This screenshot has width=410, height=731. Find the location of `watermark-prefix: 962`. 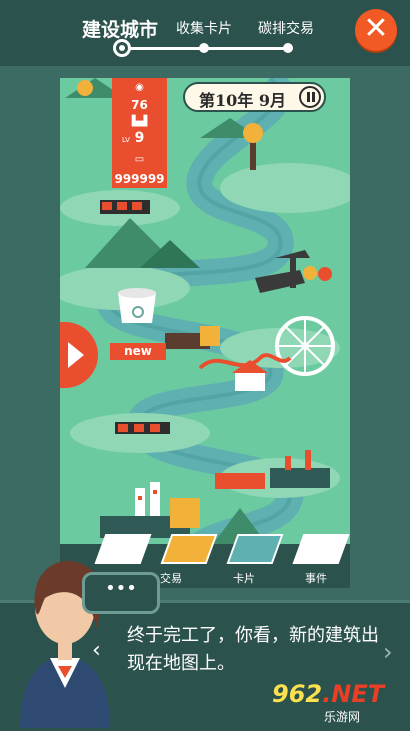

watermark-prefix: 962 is located at coordinates (297, 694).